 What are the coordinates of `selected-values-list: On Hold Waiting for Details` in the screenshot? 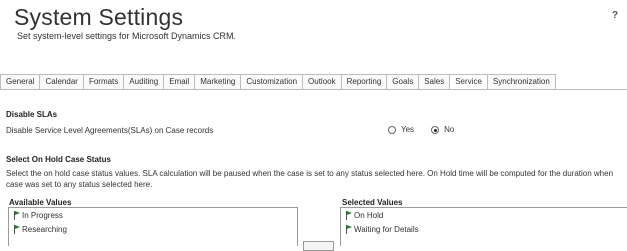 It's located at (483, 226).